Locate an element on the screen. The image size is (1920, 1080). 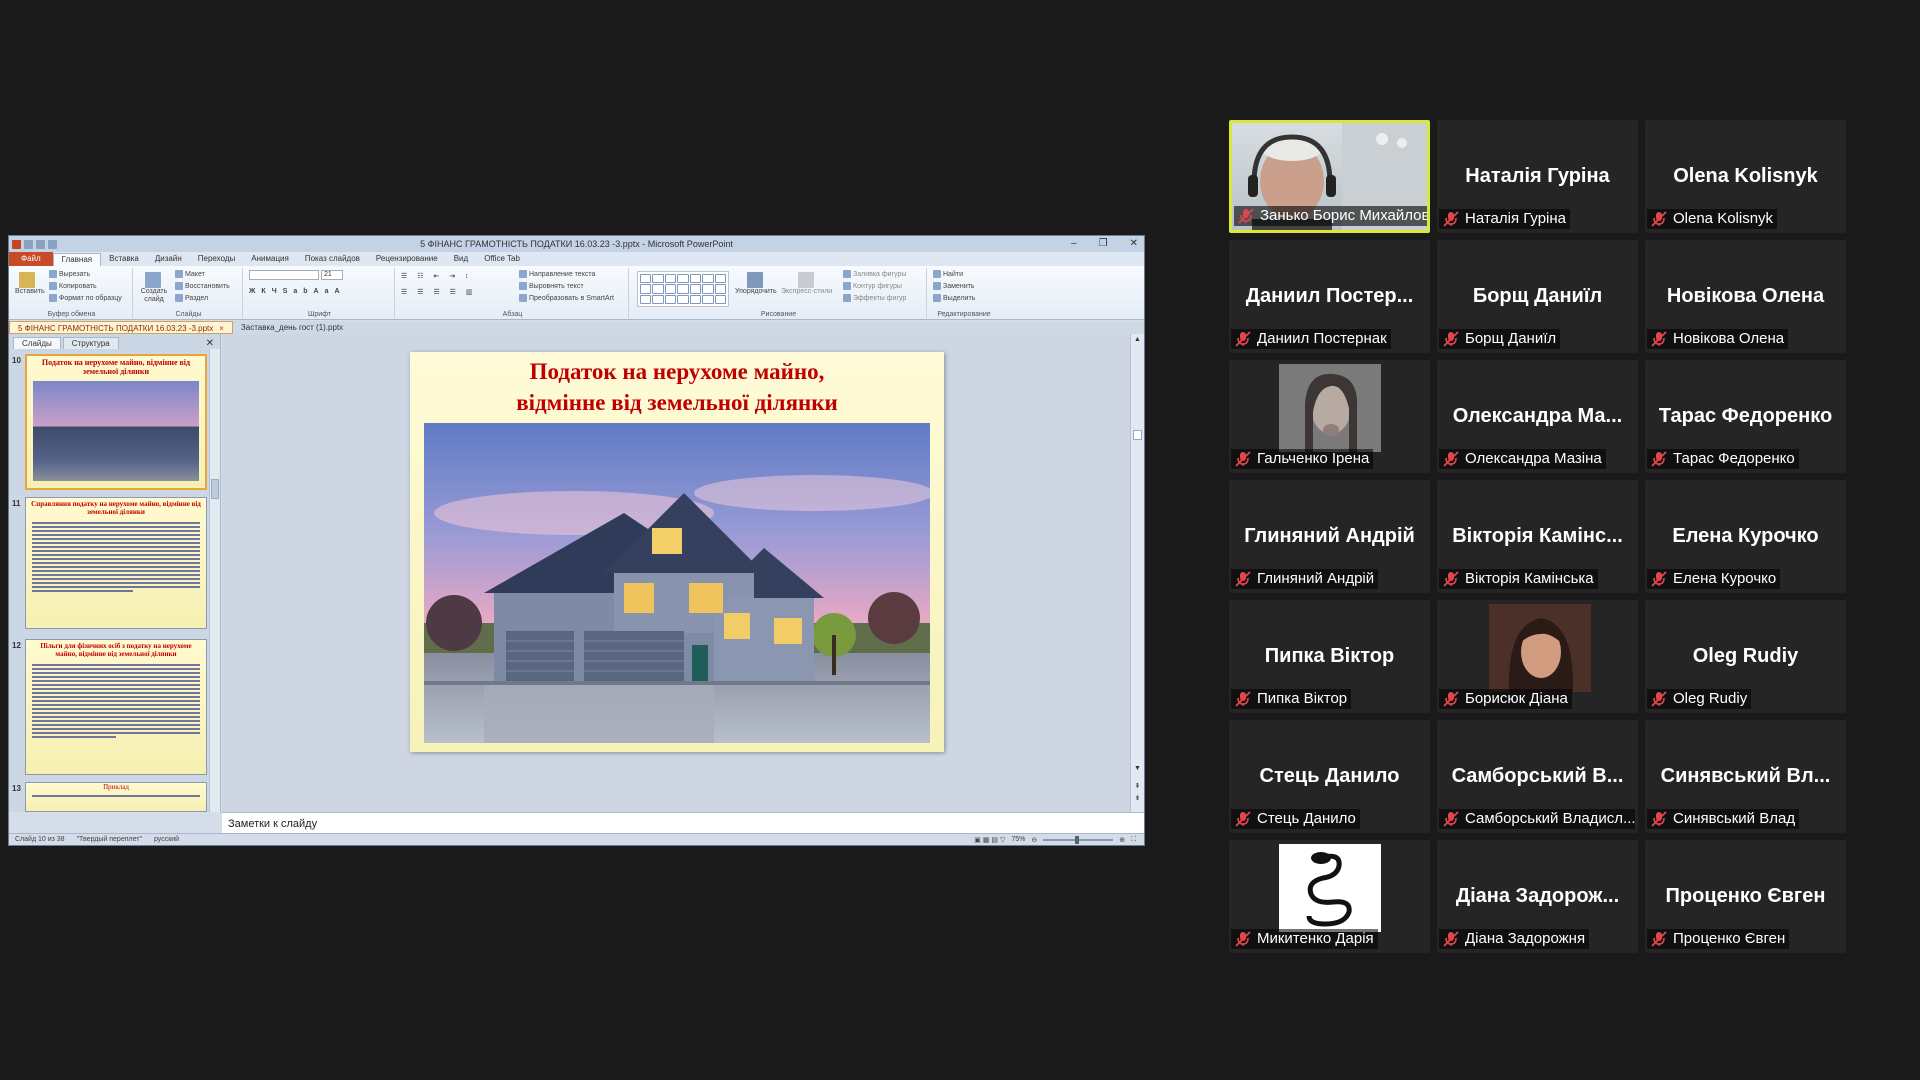
zoom-in-icon: ⊕ is located at coordinates (1122, 840).